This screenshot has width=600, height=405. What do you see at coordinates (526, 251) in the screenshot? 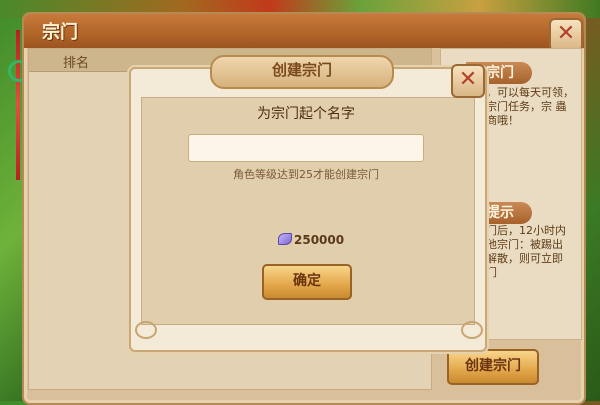
I see `tips-text: 门后，12小时内 他宗门：被踢出 解散，则可立即 门` at bounding box center [526, 251].